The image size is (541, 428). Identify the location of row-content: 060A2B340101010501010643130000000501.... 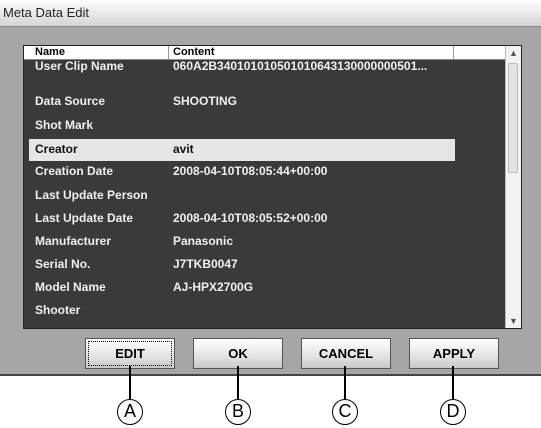
(300, 66).